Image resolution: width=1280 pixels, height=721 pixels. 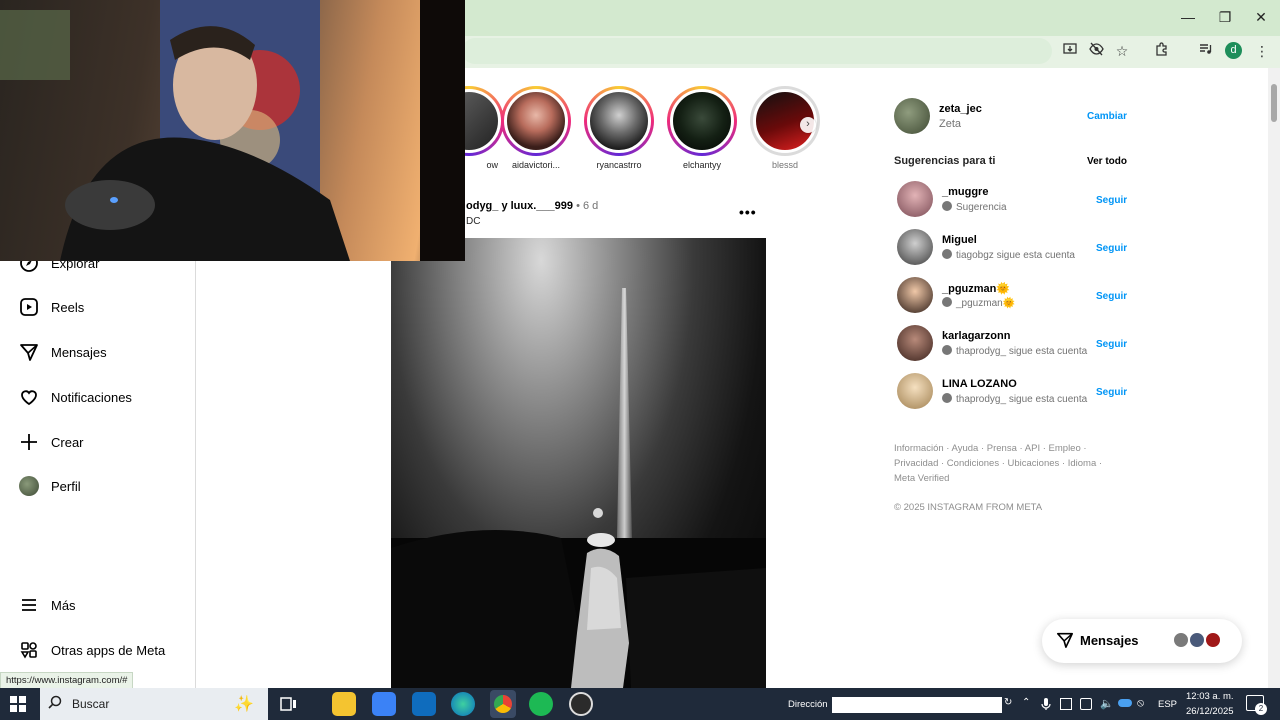 I want to click on post-authors: odyg_ y luux.___999, so click(x=519, y=206).